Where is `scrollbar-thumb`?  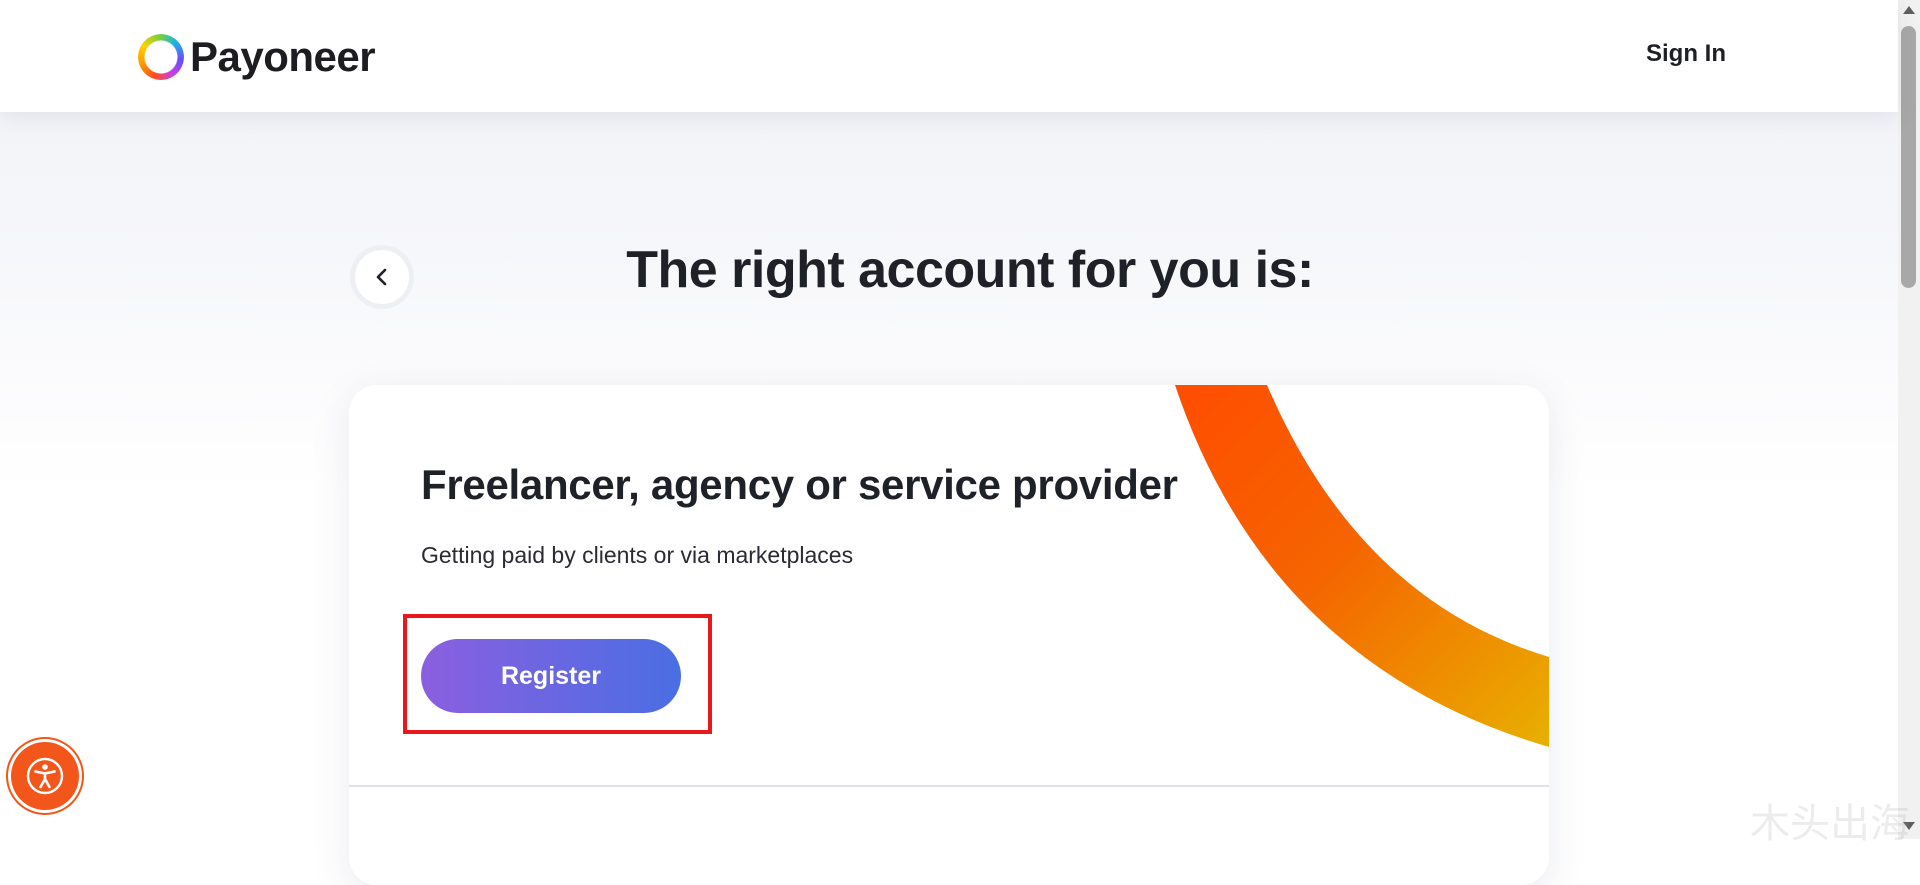
scrollbar-thumb is located at coordinates (1908, 157).